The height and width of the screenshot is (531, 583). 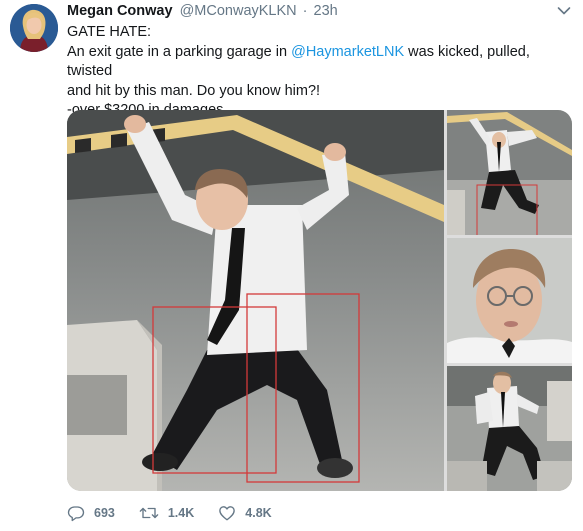 What do you see at coordinates (194, 90) in the screenshot?
I see `tweet-text-line: and hit by this man. Do you know him?!` at bounding box center [194, 90].